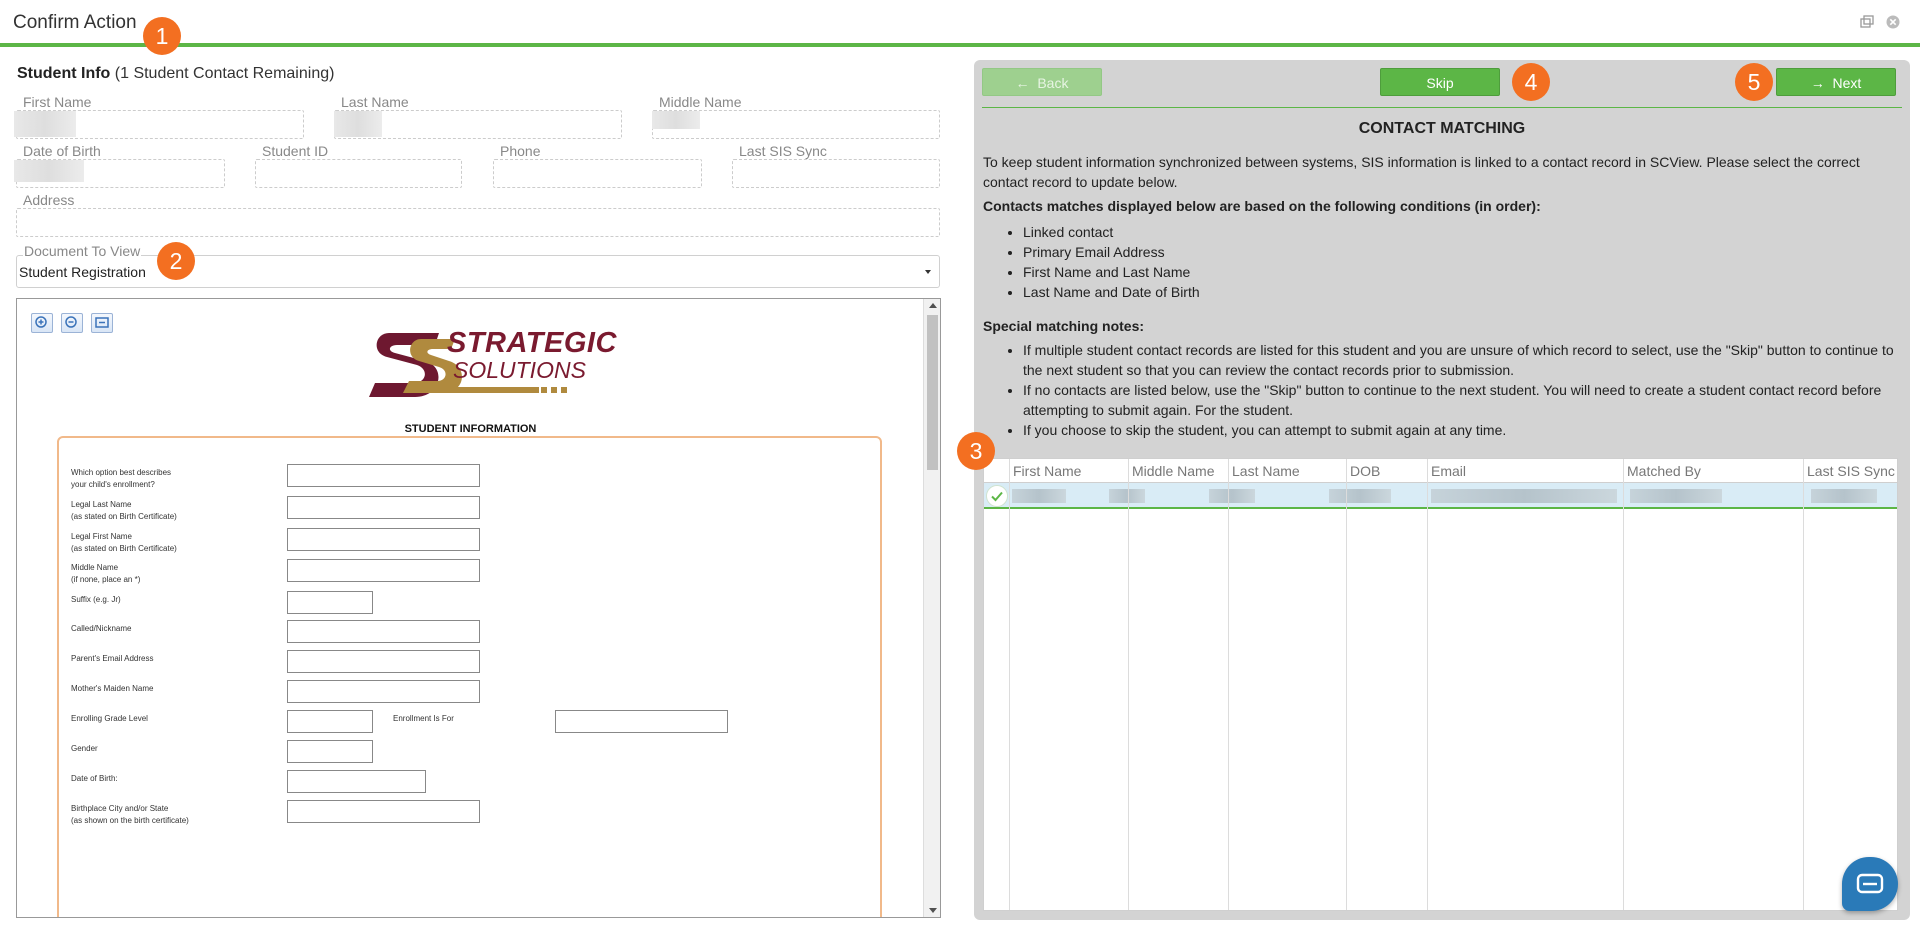 The image size is (1920, 931). What do you see at coordinates (1893, 22) in the screenshot?
I see `close-icon` at bounding box center [1893, 22].